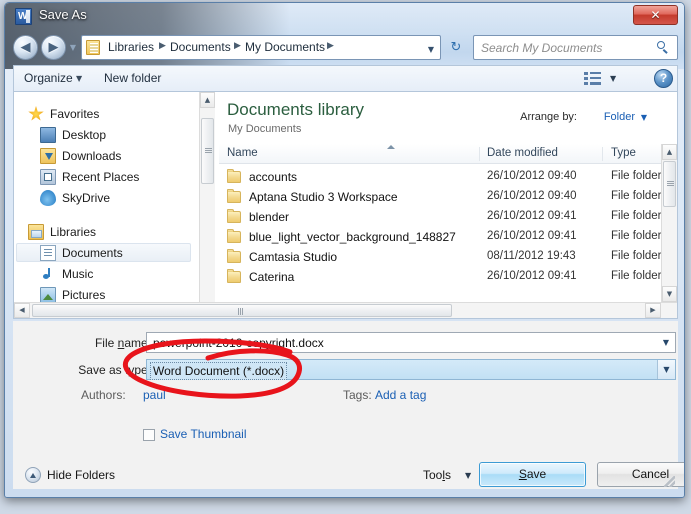 Image resolution: width=691 pixels, height=514 pixels. Describe the element at coordinates (48, 253) in the screenshot. I see `document-icon` at that location.